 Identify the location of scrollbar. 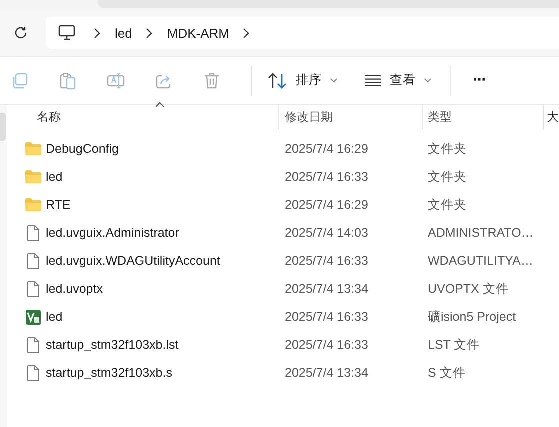
(3, 127).